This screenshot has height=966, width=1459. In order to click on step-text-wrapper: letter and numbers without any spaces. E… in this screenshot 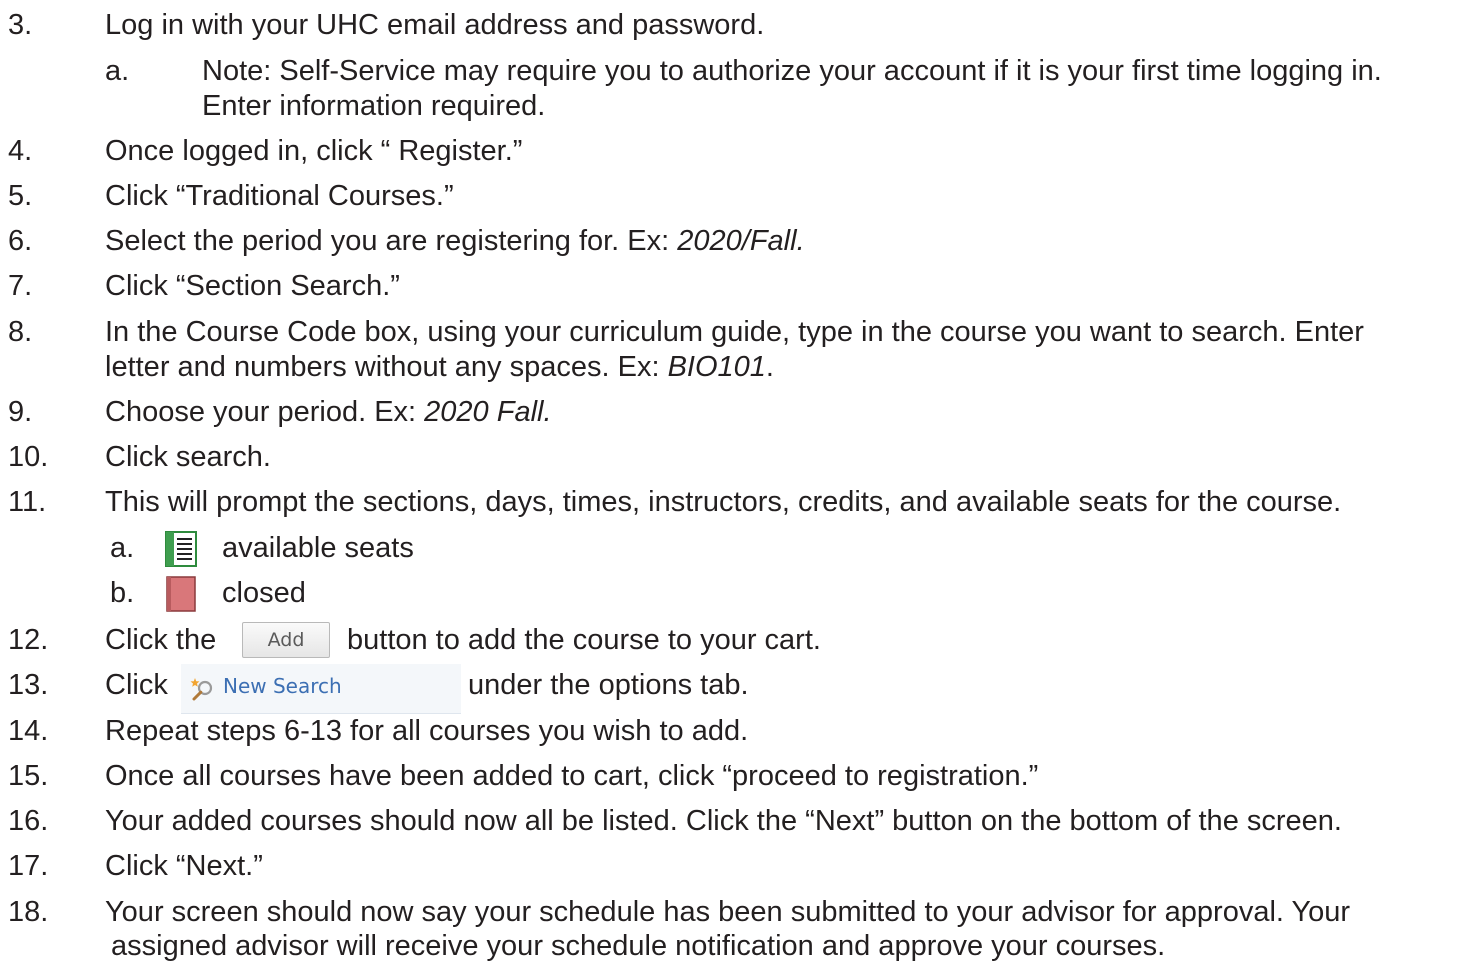, I will do `click(439, 367)`.